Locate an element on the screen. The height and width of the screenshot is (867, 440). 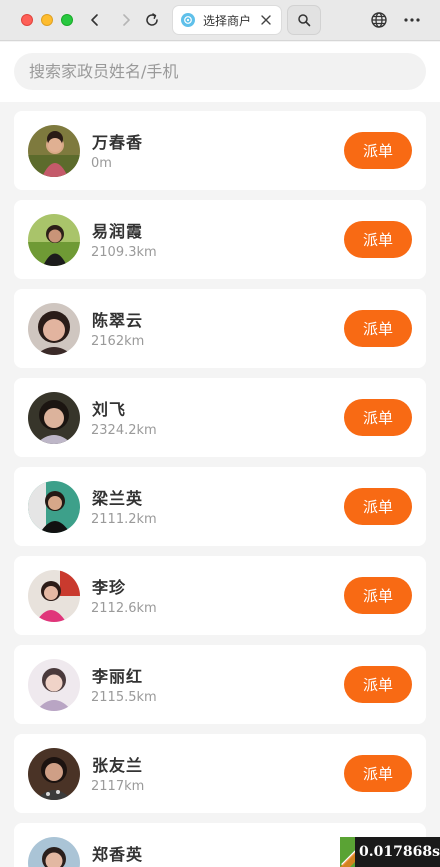
globe-icon is located at coordinates (379, 20).